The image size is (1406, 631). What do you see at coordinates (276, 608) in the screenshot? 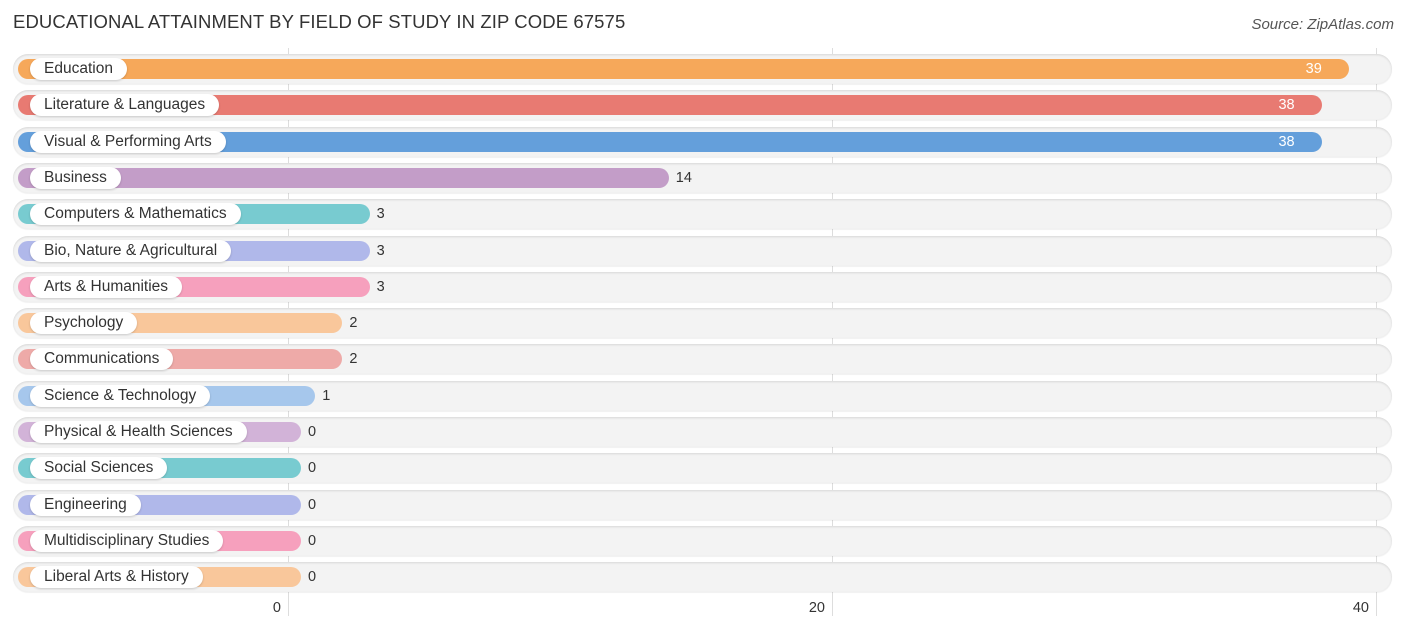
I see `x-tick-label: 0` at bounding box center [276, 608].